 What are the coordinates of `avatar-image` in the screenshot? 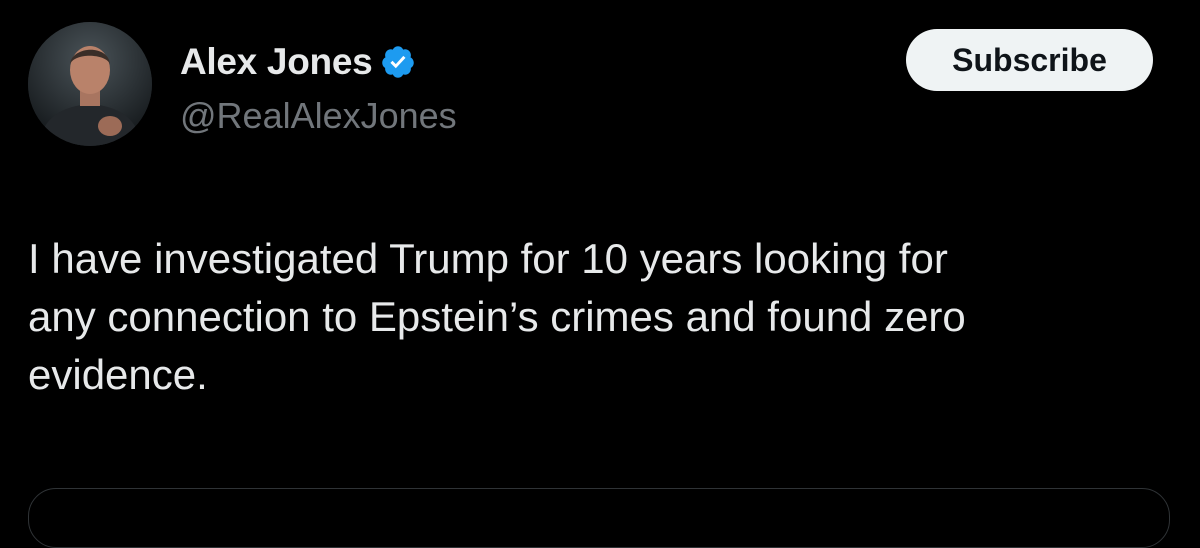 It's located at (90, 84).